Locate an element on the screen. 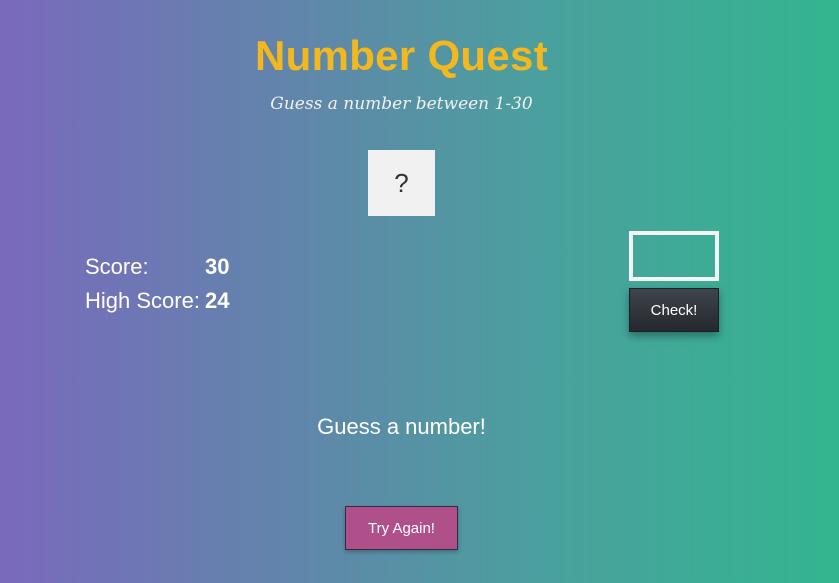 This screenshot has height=583, width=839. secret-number-display: ? is located at coordinates (401, 182).